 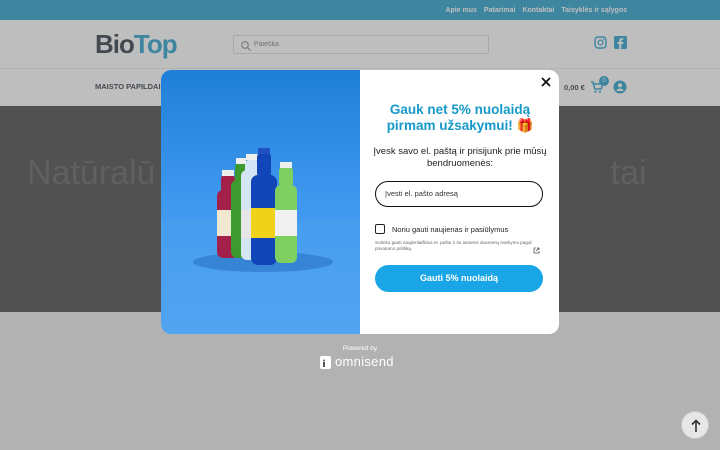 What do you see at coordinates (459, 194) in the screenshot?
I see `email-field: Įvesti el. pašto adresą` at bounding box center [459, 194].